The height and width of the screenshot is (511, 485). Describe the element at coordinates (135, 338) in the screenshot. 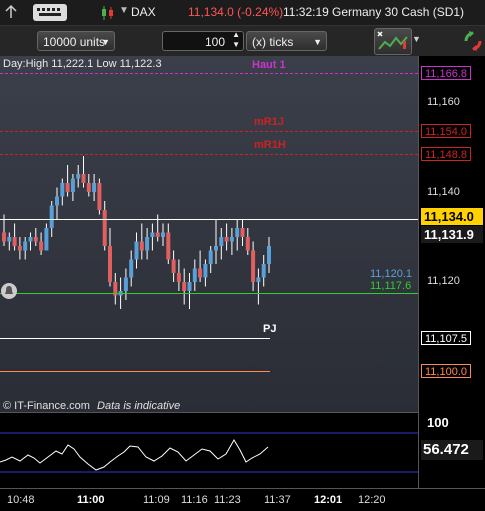

I see `pj-level-line` at that location.